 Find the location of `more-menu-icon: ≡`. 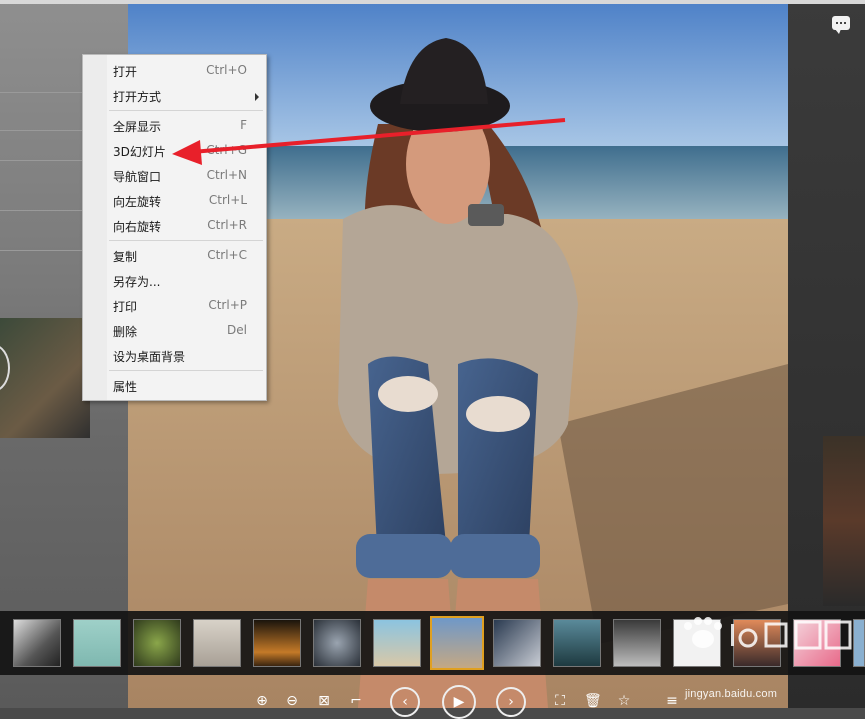

more-menu-icon: ≡ is located at coordinates (672, 701).